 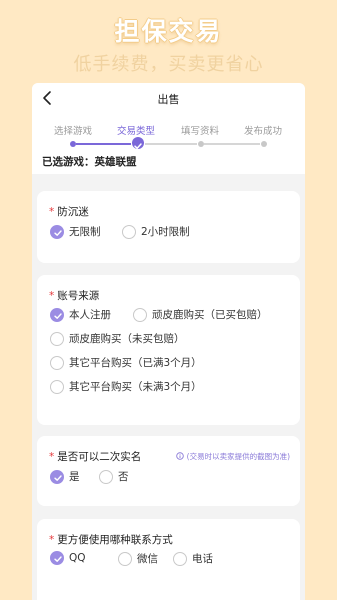 I want to click on option-label: 微信, so click(x=147, y=559).